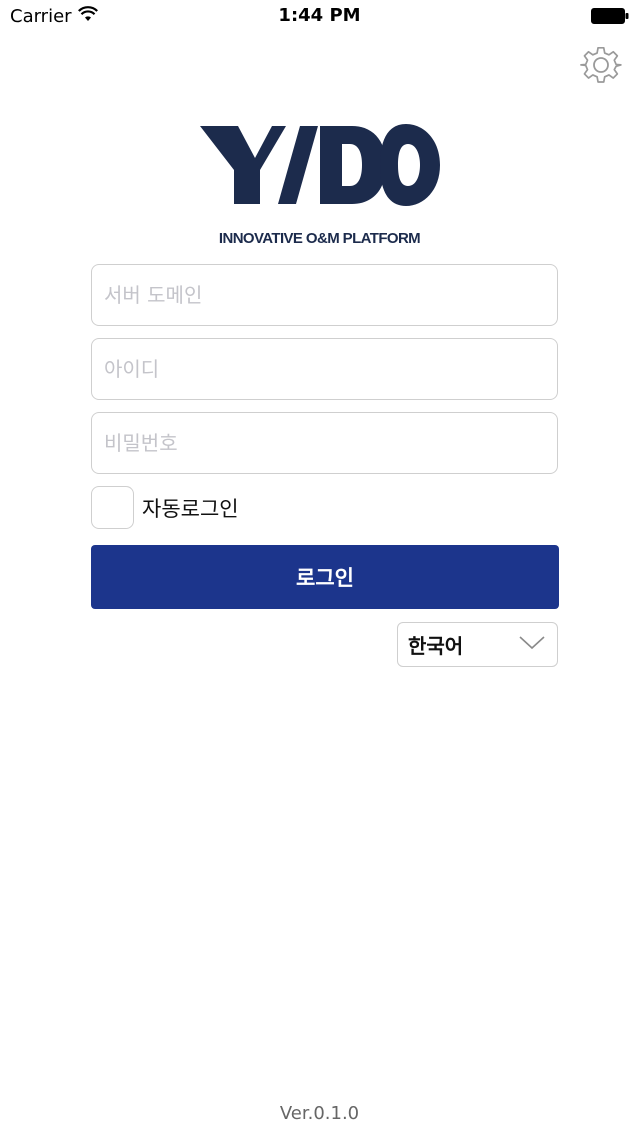 Image resolution: width=639 pixels, height=1136 pixels. I want to click on user-id-field, so click(324, 369).